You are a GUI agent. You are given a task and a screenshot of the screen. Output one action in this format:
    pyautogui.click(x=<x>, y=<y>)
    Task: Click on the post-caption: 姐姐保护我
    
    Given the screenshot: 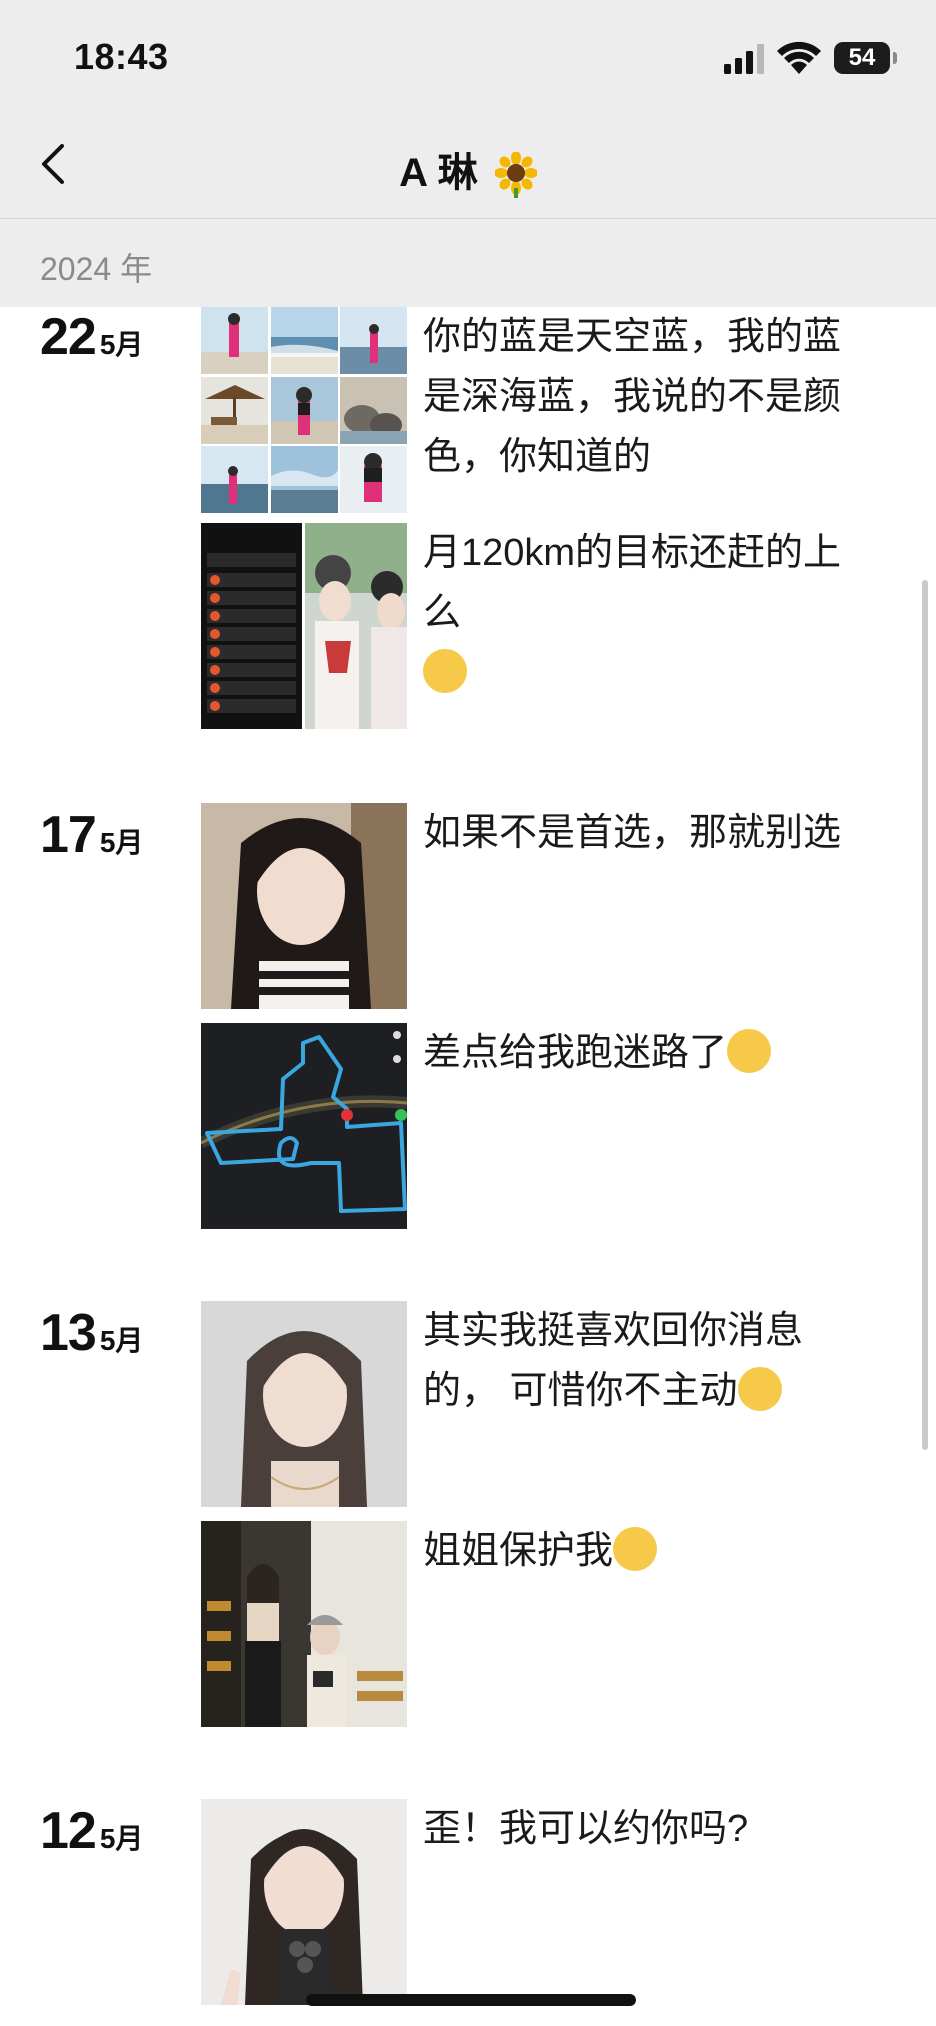 What is the action you would take?
    pyautogui.click(x=633, y=1551)
    